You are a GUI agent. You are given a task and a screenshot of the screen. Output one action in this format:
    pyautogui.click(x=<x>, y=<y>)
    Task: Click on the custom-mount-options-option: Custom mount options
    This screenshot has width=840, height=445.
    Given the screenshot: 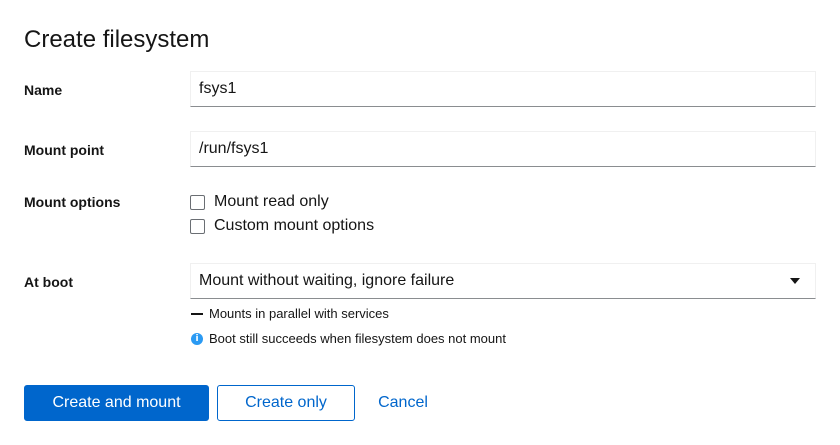 What is the action you would take?
    pyautogui.click(x=282, y=226)
    